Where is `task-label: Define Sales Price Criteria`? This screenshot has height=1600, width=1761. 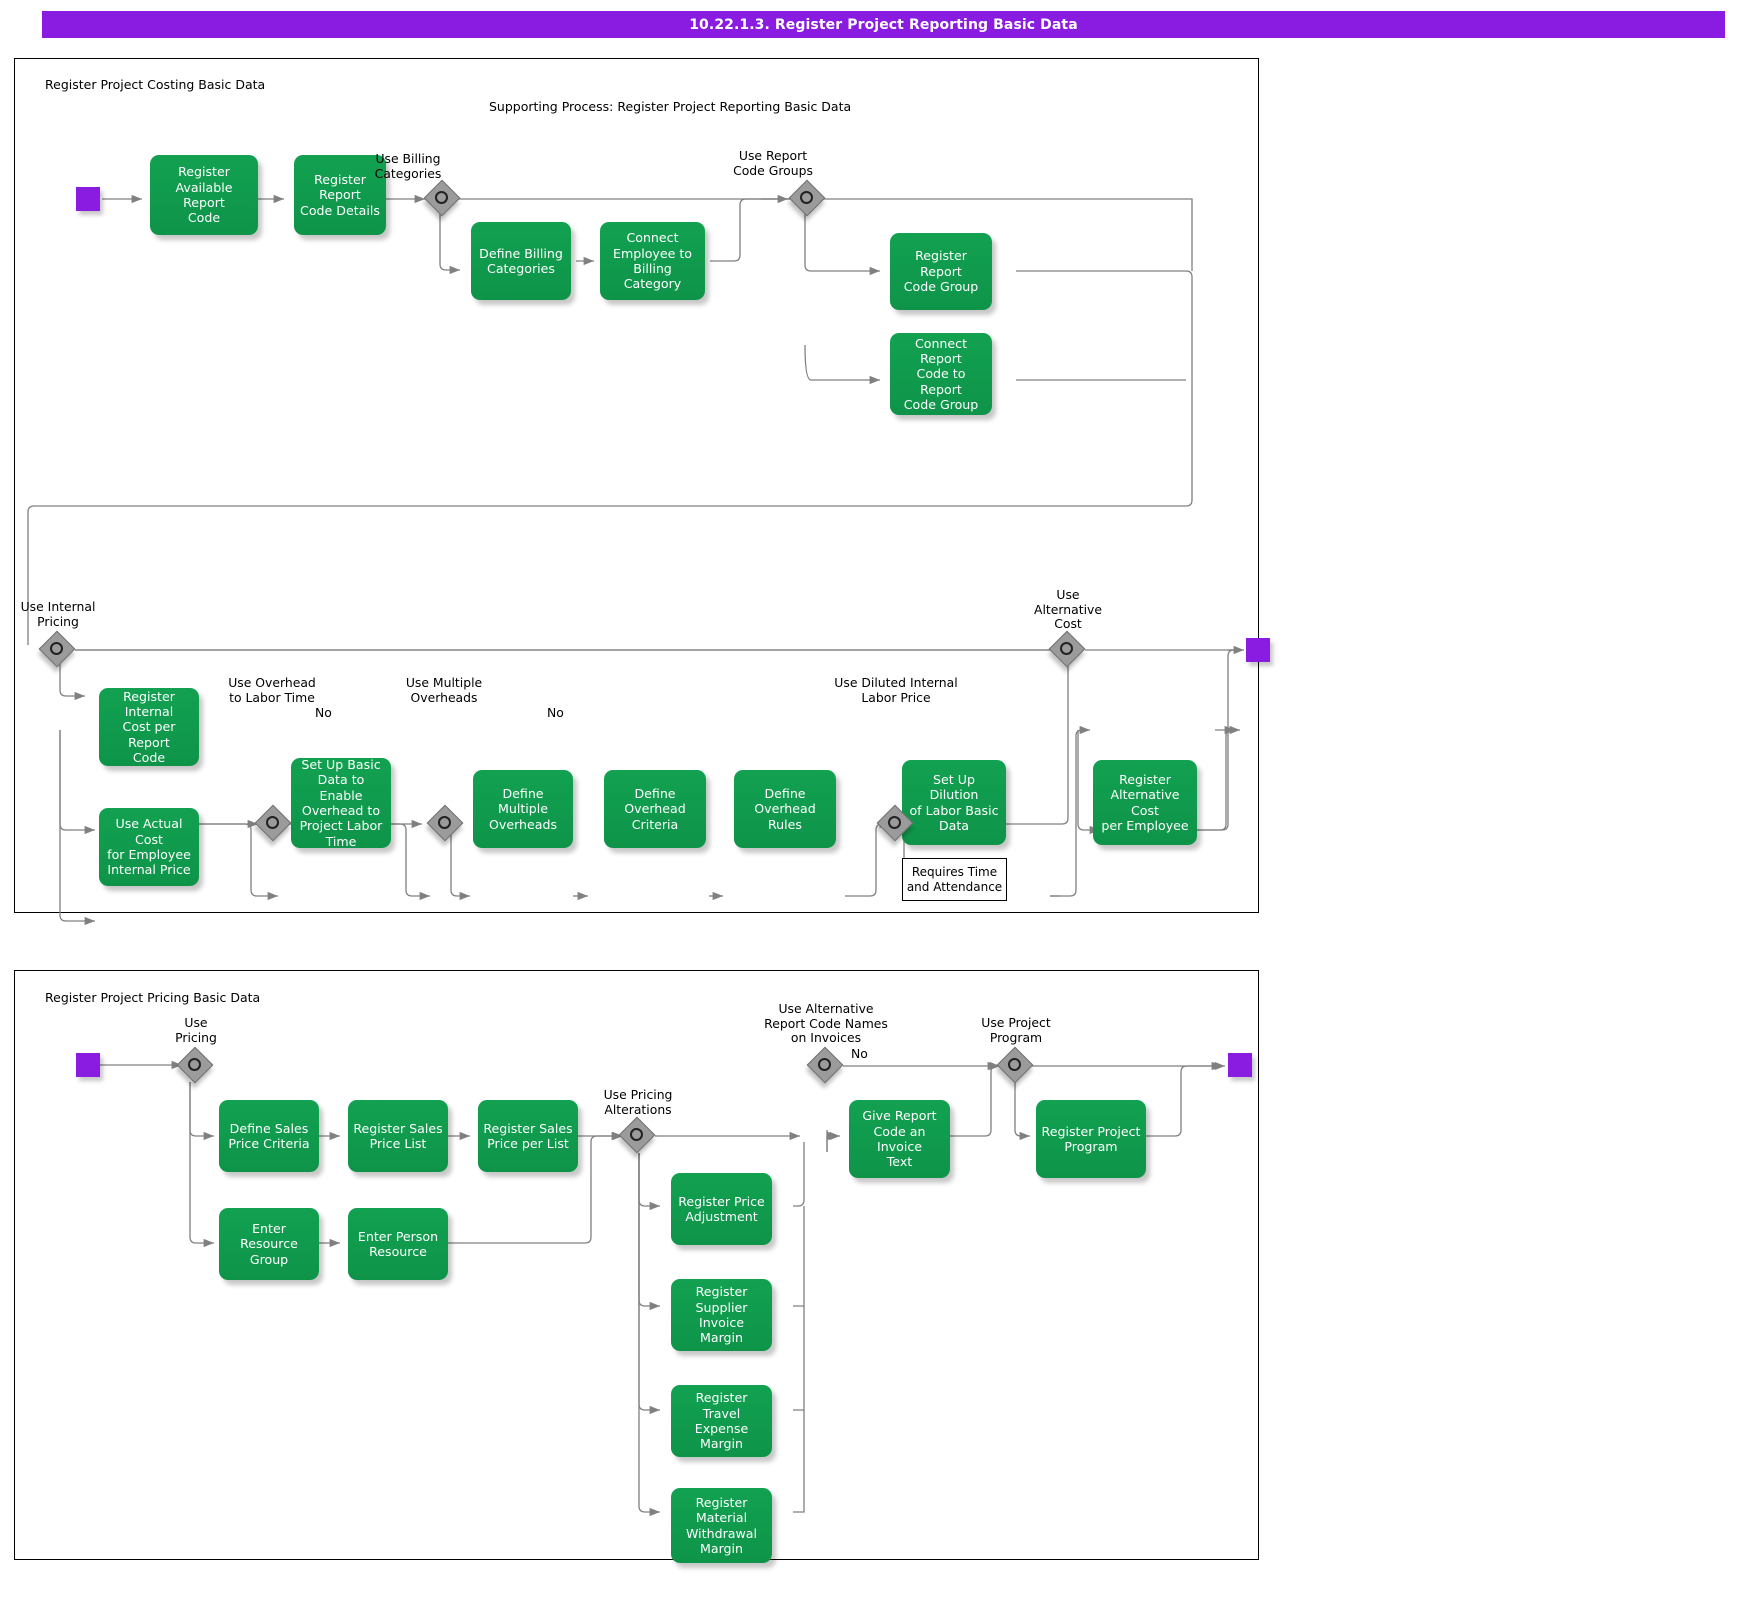 task-label: Define Sales Price Criteria is located at coordinates (269, 1135).